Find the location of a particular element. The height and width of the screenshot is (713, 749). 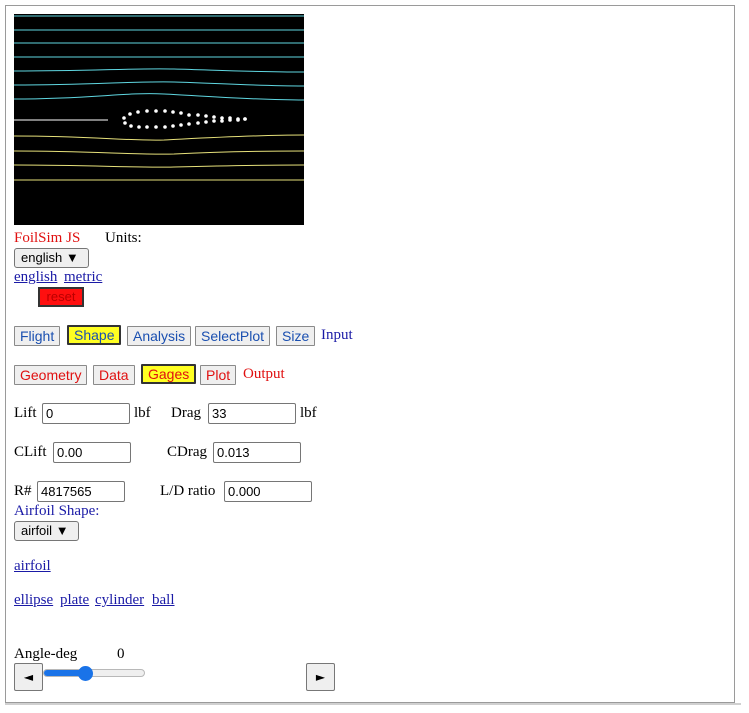

shape-select-value: airfoil is located at coordinates (37, 530).